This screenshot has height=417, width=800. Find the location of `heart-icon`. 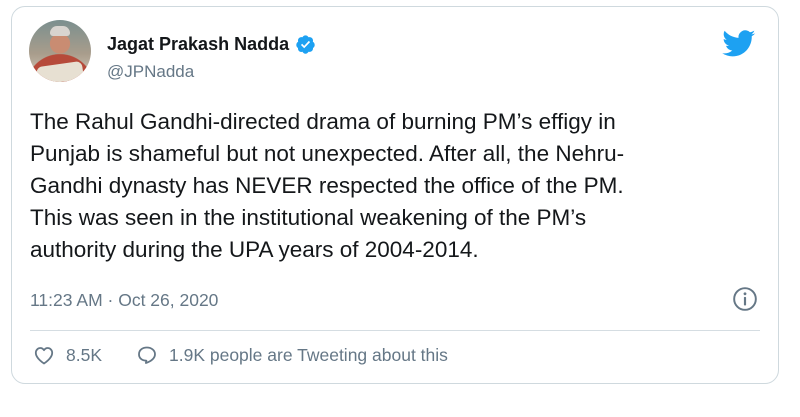

heart-icon is located at coordinates (44, 356).